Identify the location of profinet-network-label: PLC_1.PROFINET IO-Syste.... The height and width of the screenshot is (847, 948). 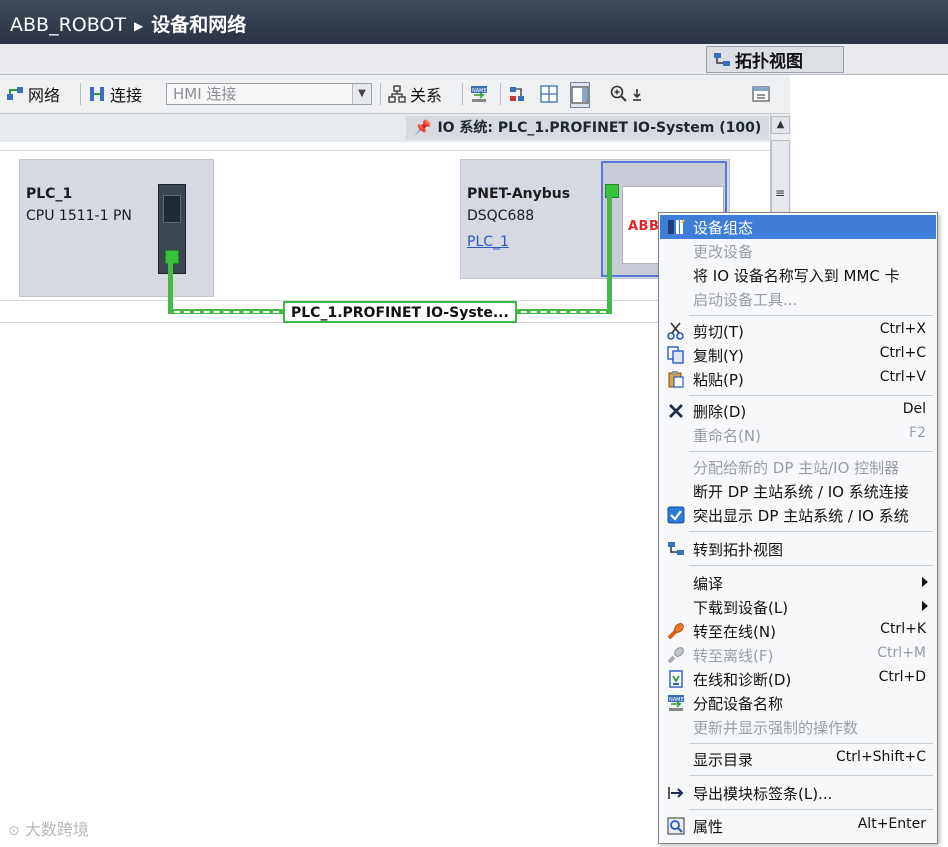
(400, 312).